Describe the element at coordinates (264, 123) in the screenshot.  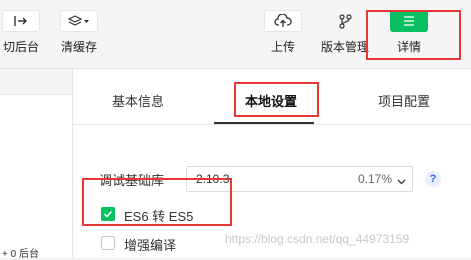
I see `active-tab-indicator` at that location.